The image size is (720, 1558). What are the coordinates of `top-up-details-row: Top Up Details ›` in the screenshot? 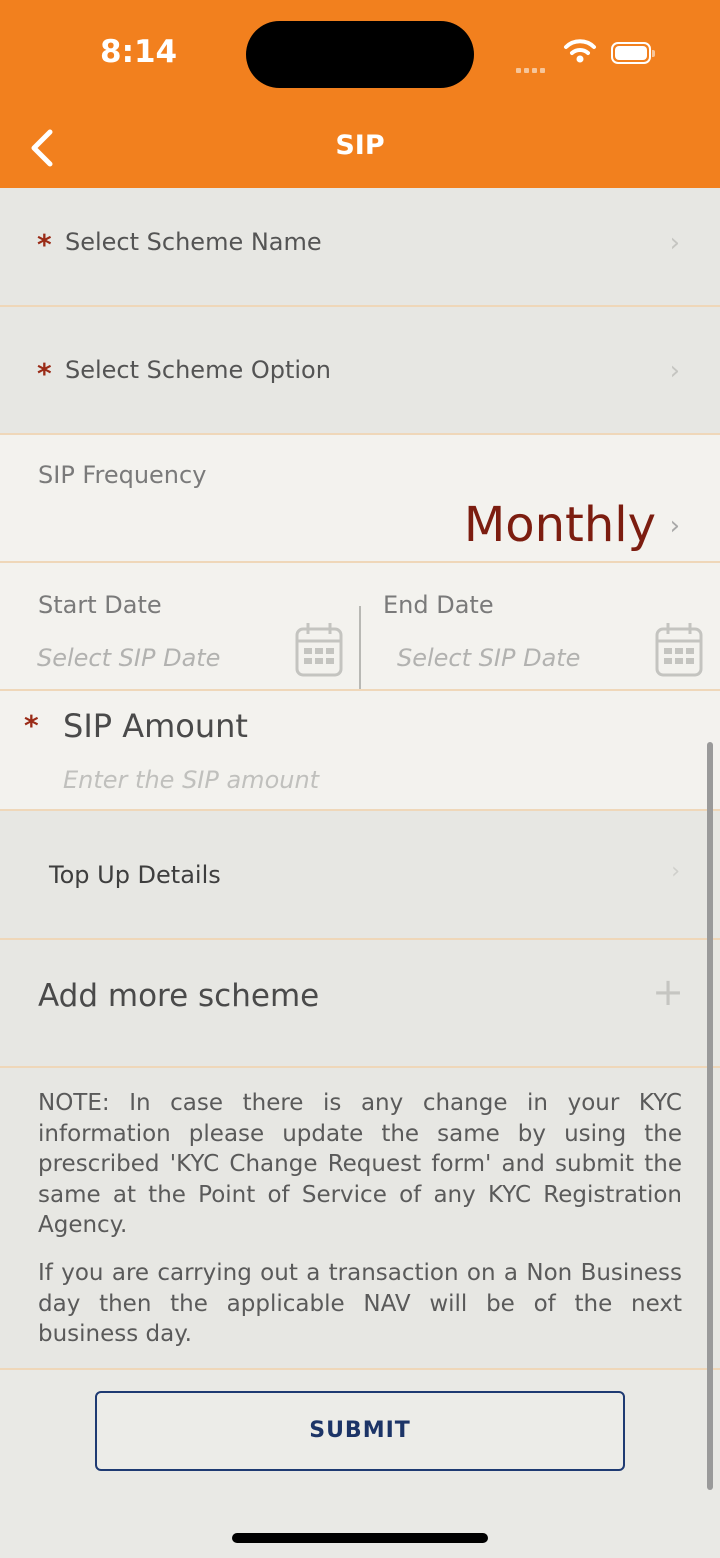 It's located at (360, 875).